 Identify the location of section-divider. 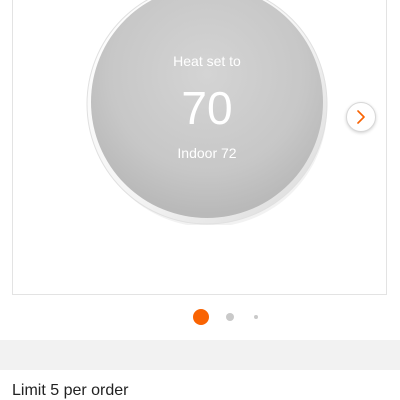
(200, 355).